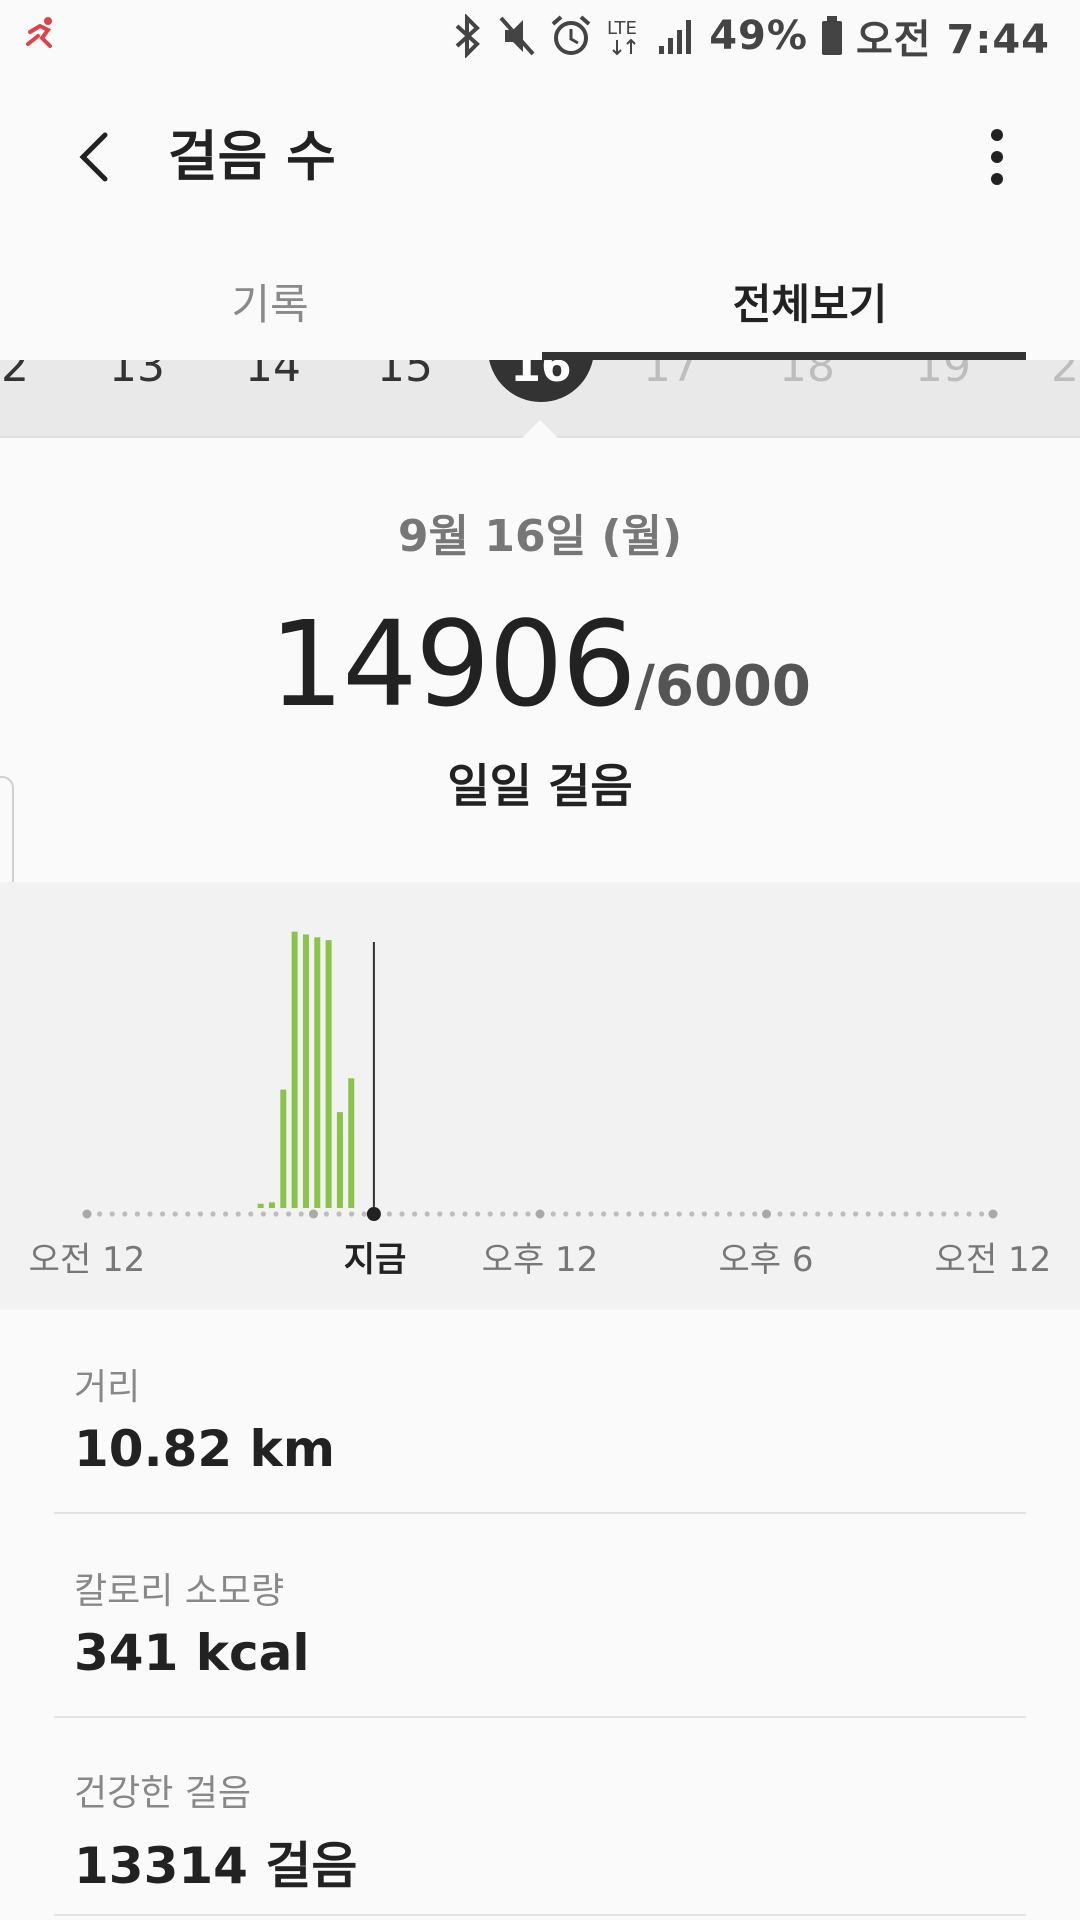  I want to click on stat-calories: 칼로리 소모량 341 kcal, so click(549, 1622).